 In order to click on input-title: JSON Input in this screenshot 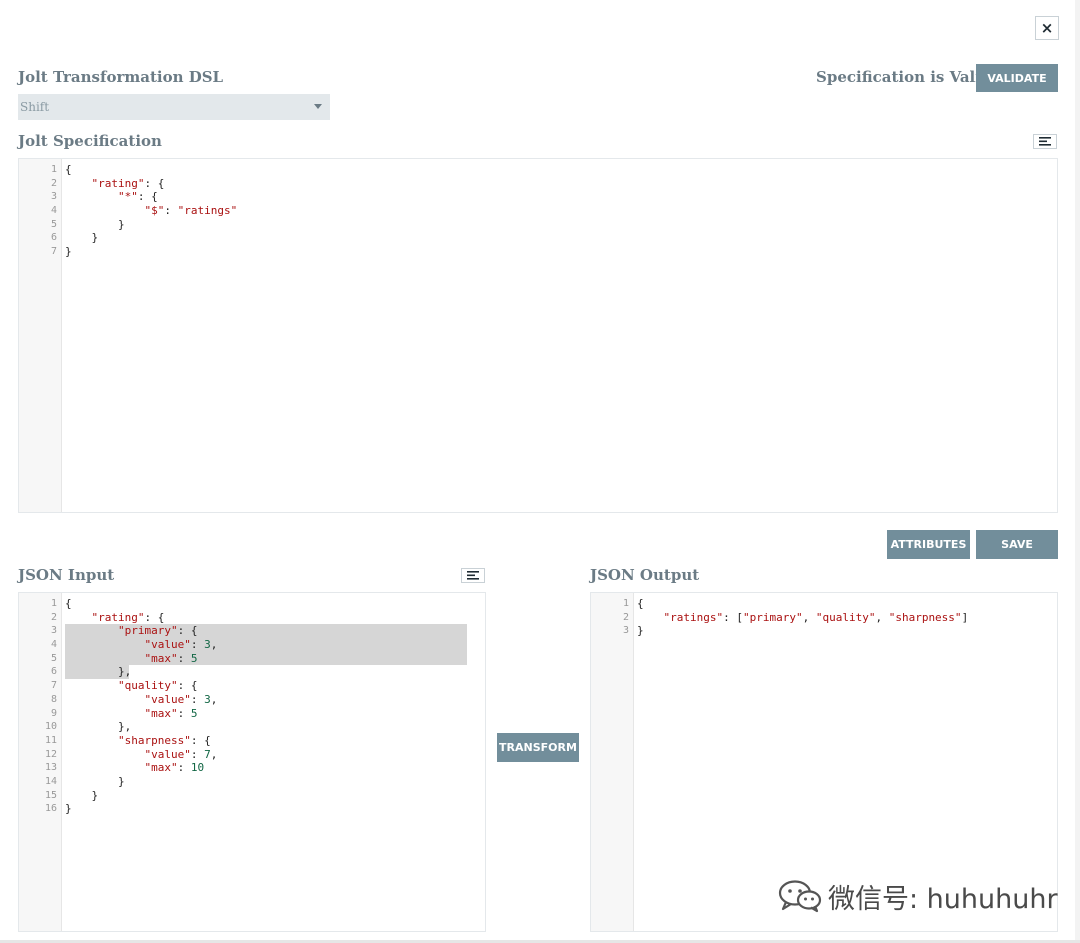, I will do `click(66, 575)`.